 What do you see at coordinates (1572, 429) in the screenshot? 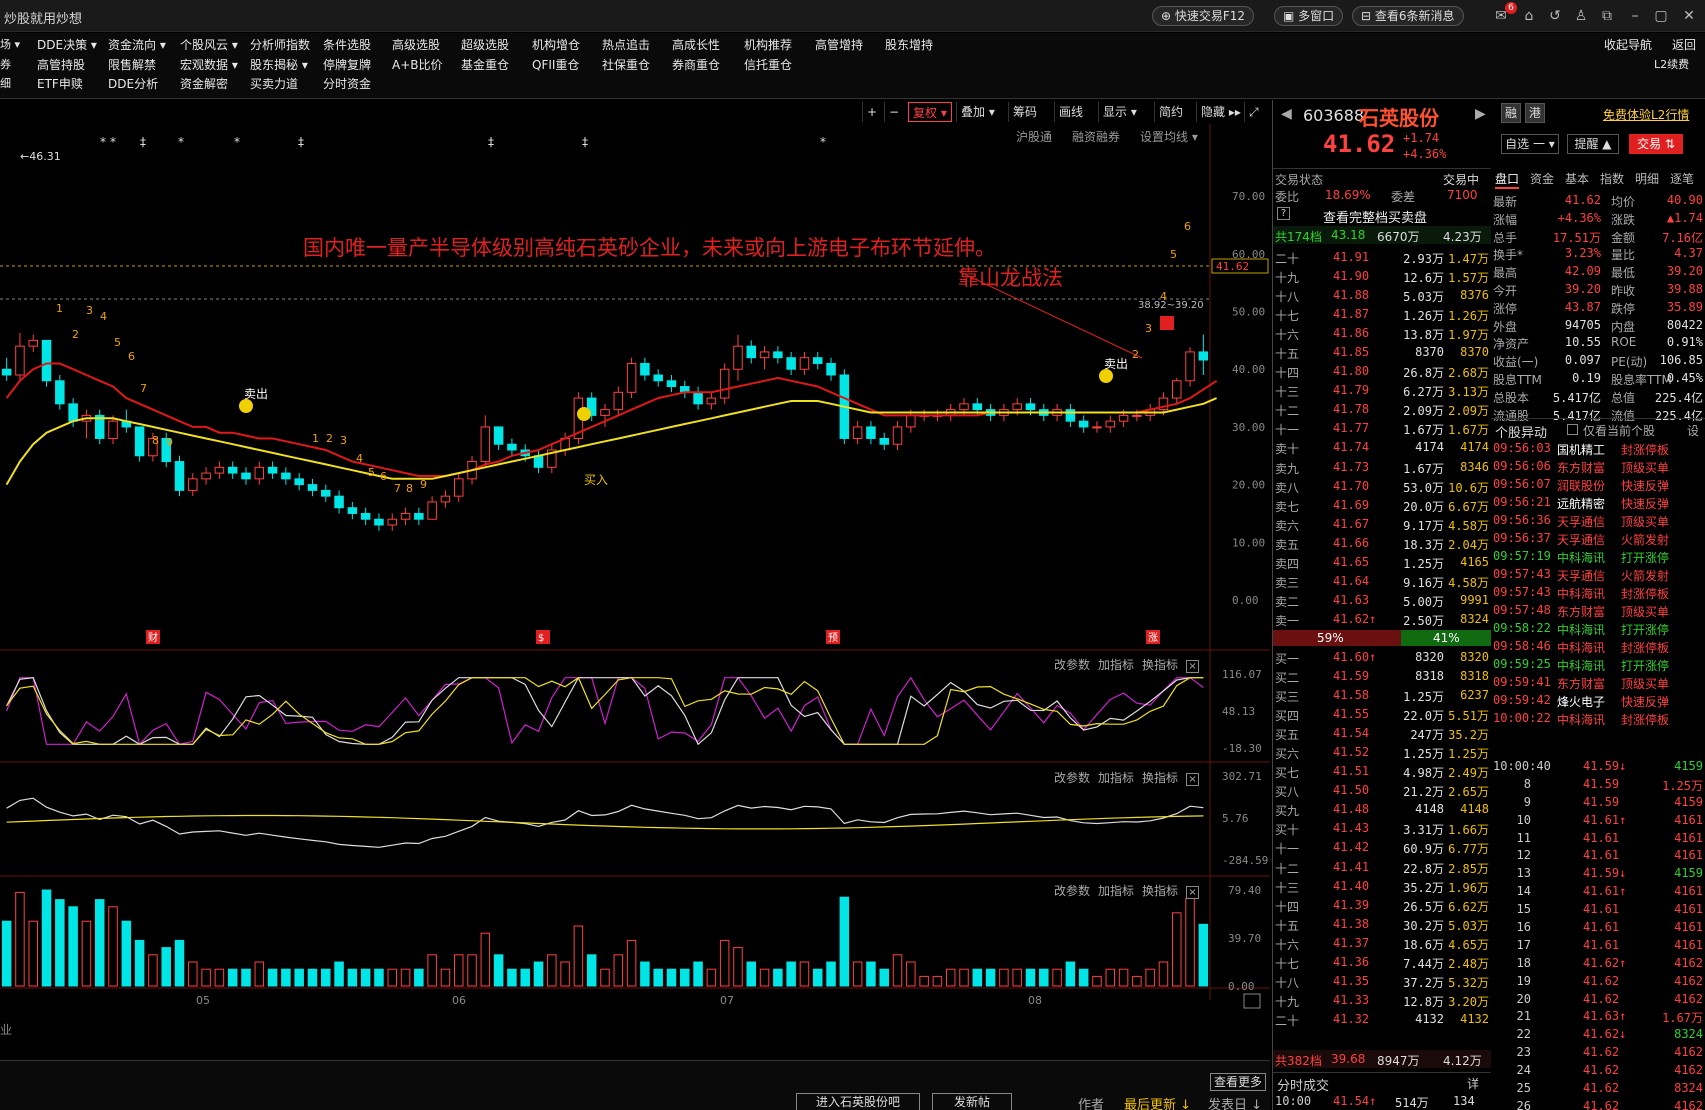
I see `only-current-checkbox` at bounding box center [1572, 429].